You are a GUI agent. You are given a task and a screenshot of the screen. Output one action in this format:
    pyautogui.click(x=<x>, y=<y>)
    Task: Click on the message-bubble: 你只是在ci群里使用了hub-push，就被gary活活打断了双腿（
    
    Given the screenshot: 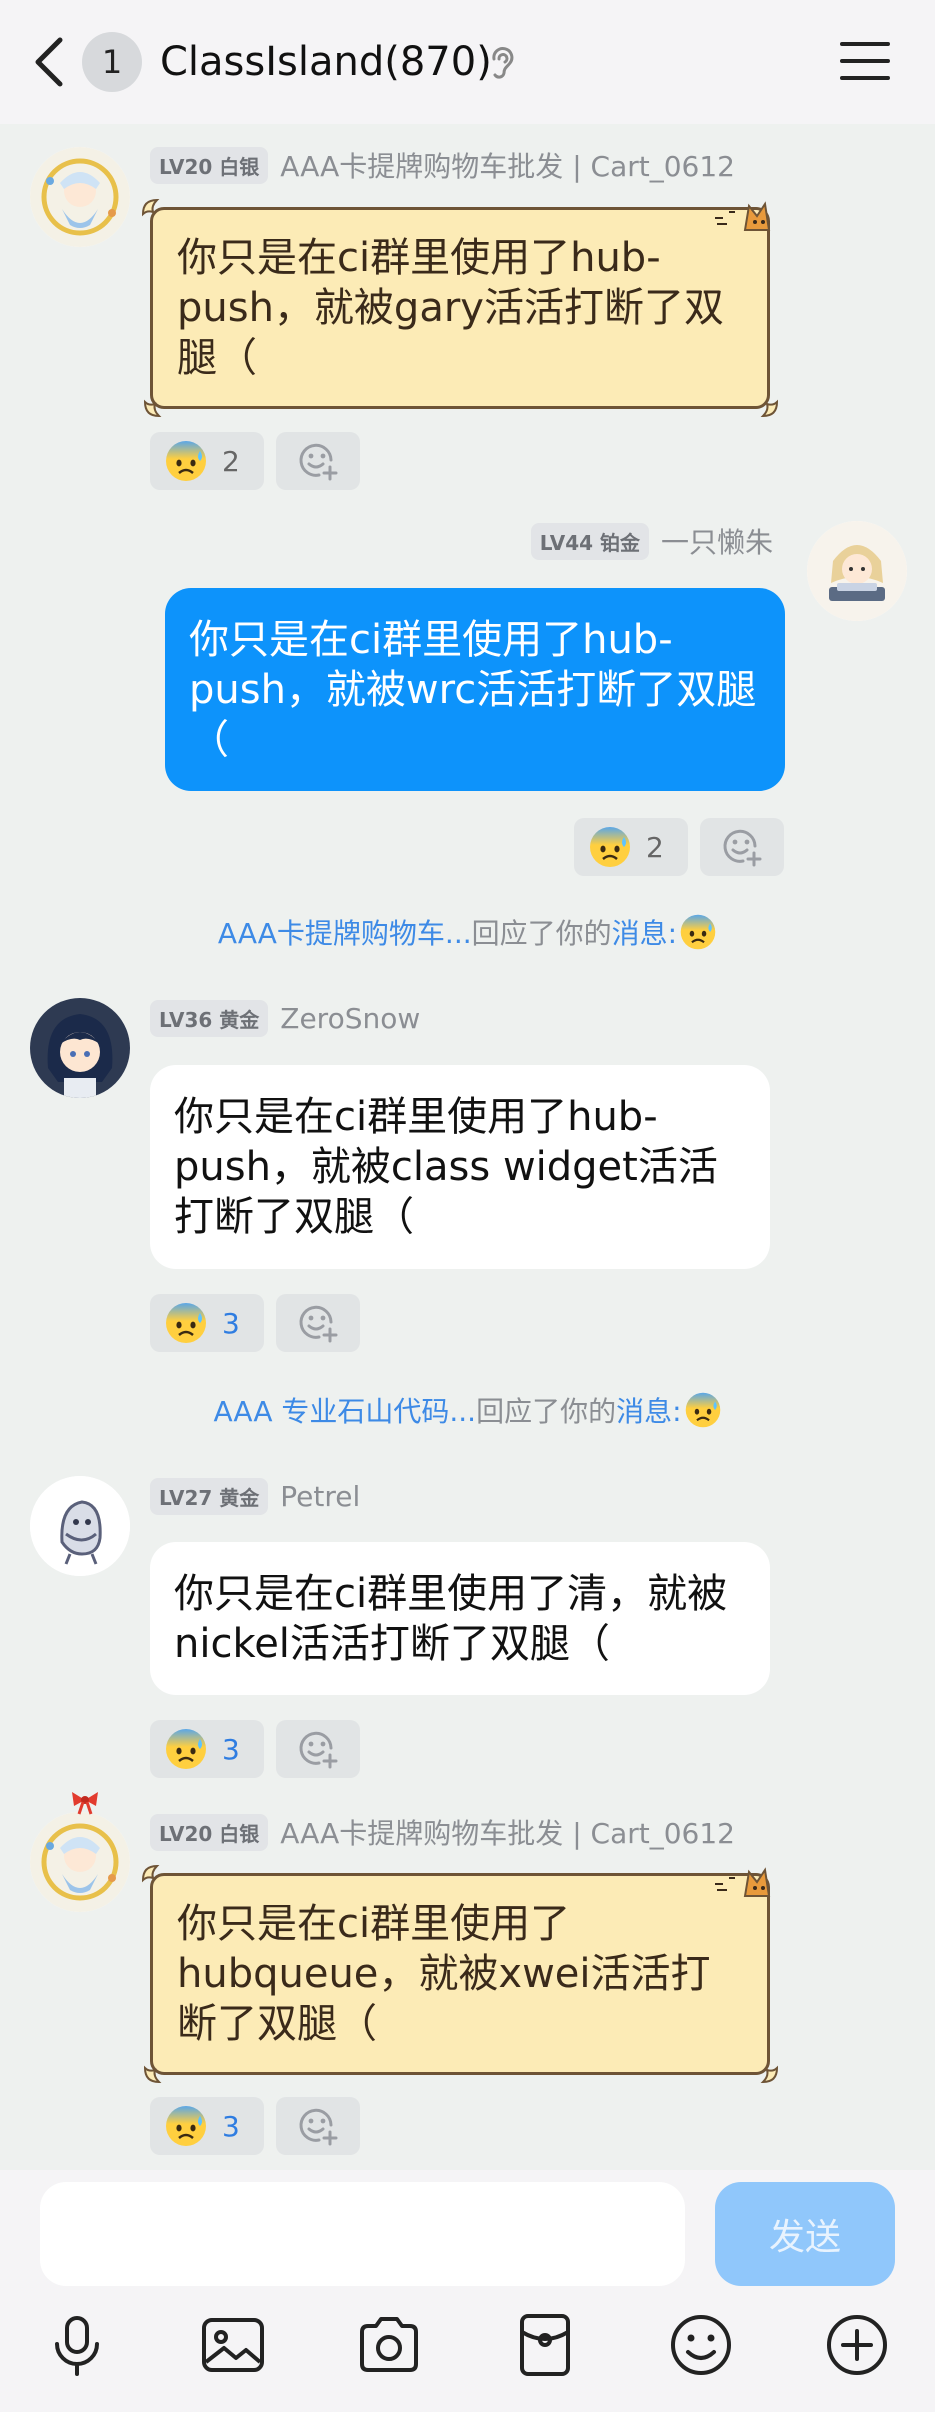 What is the action you would take?
    pyautogui.click(x=460, y=308)
    